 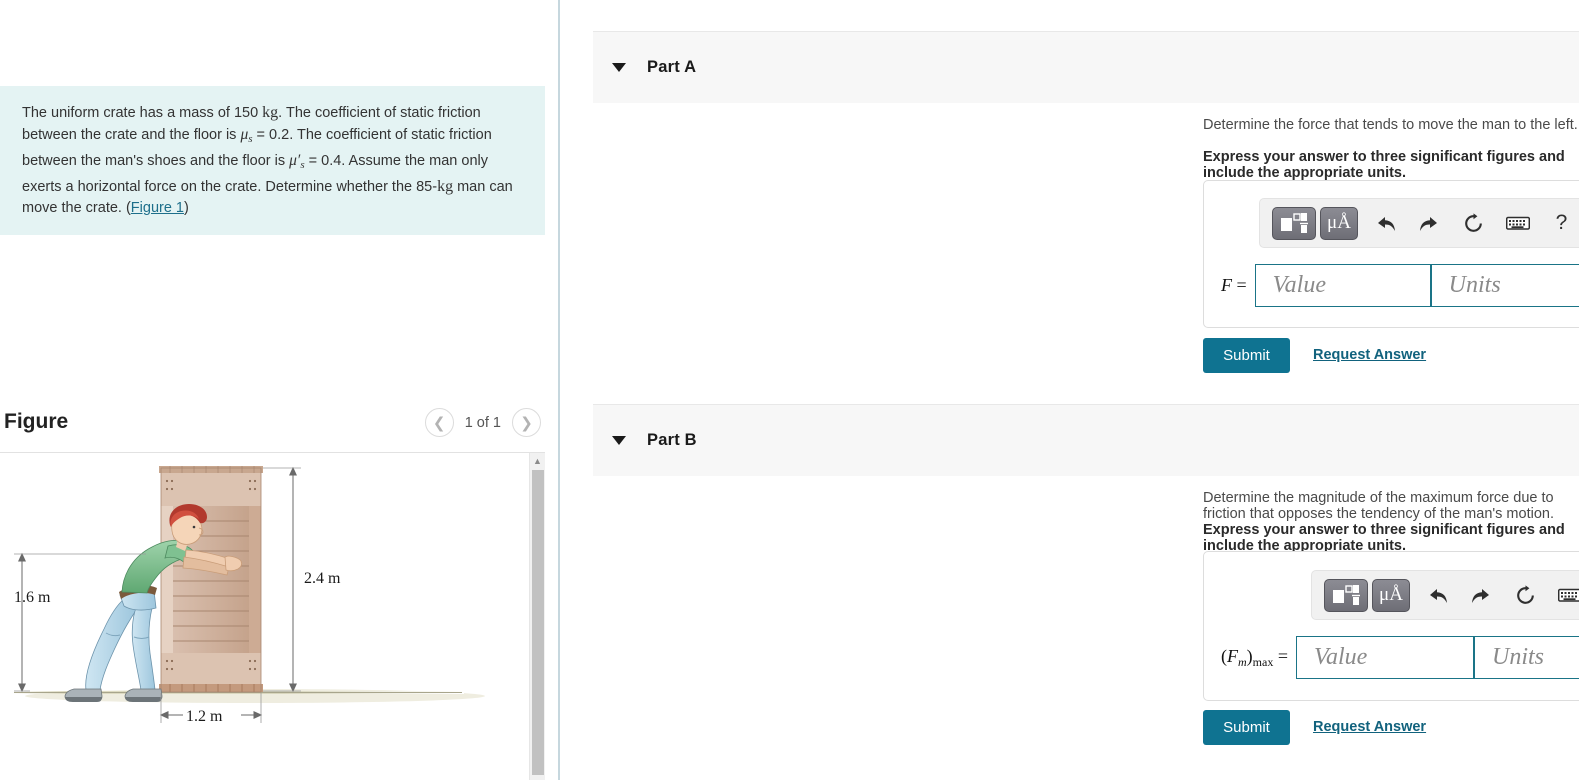 I want to click on part-b-units-placeholder: Units, so click(x=1518, y=657).